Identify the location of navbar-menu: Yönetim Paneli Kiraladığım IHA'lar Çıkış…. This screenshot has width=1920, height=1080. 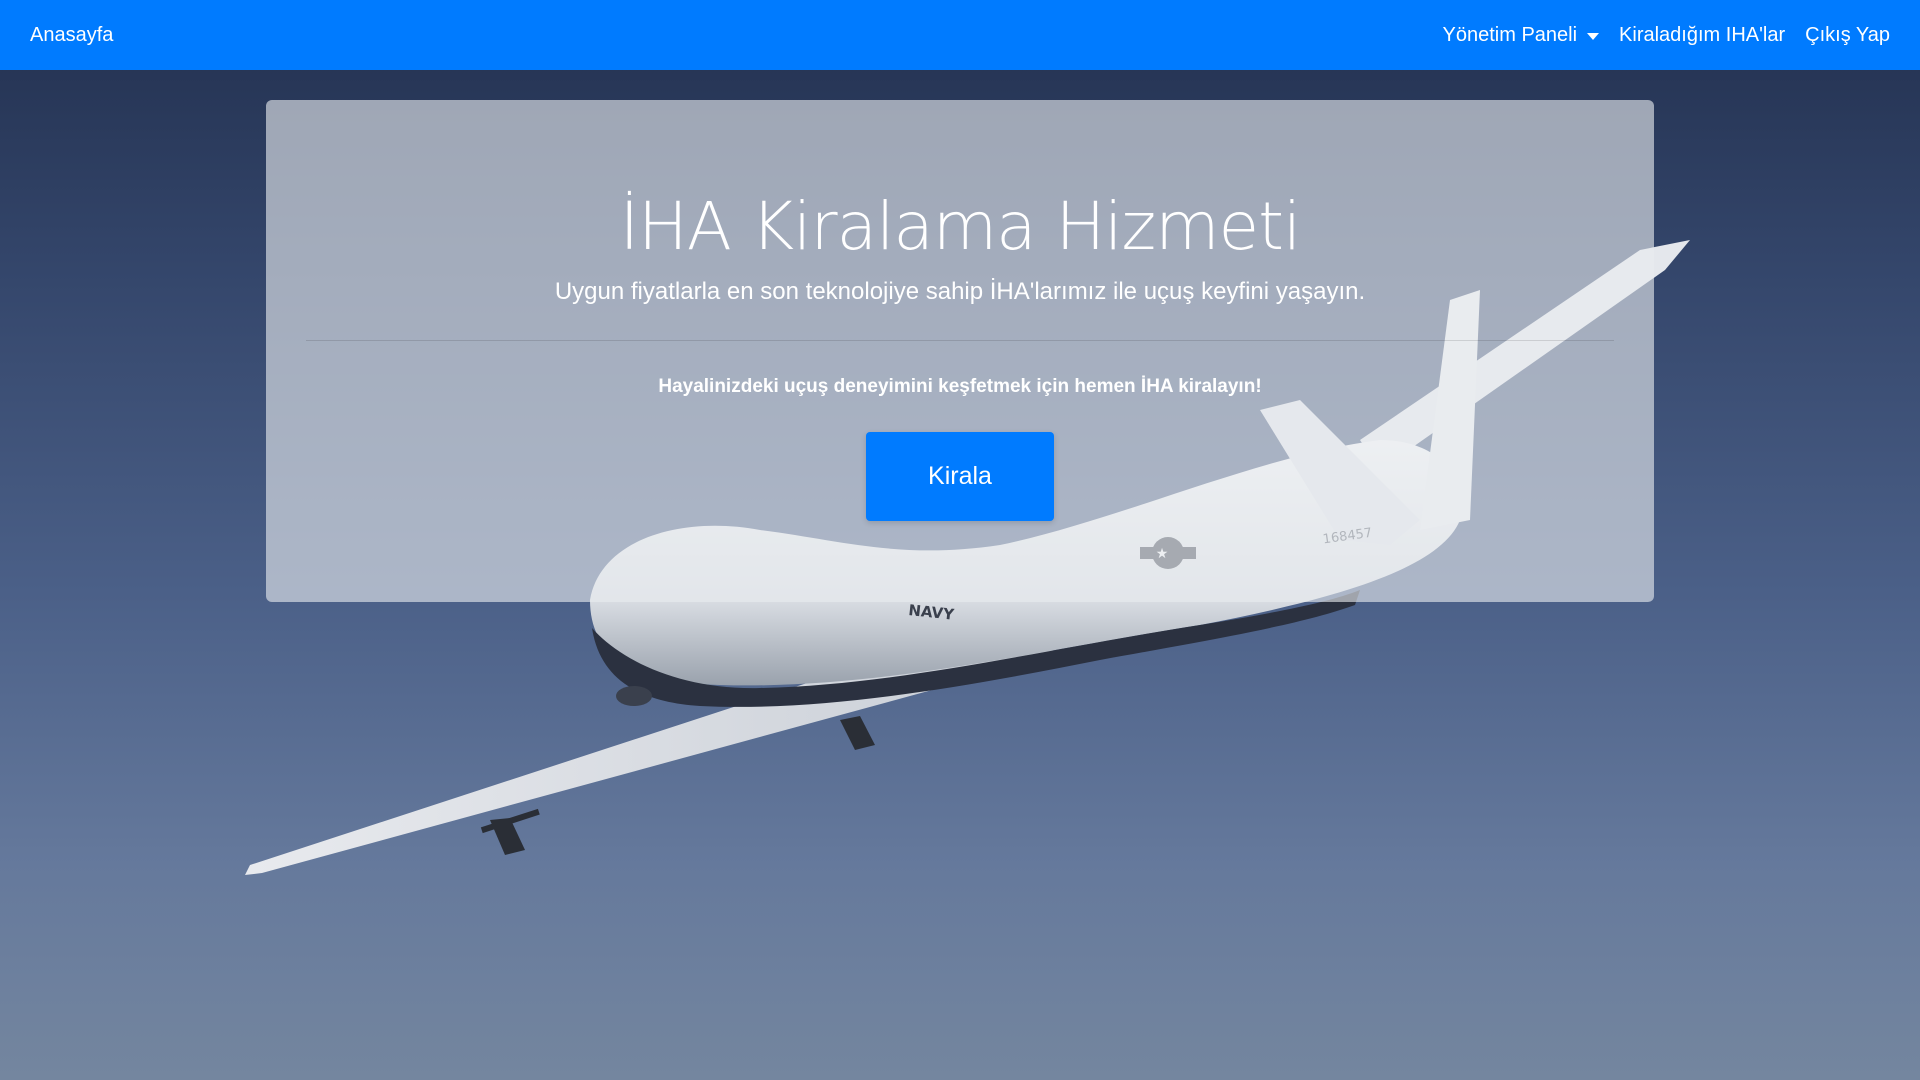
(1666, 35).